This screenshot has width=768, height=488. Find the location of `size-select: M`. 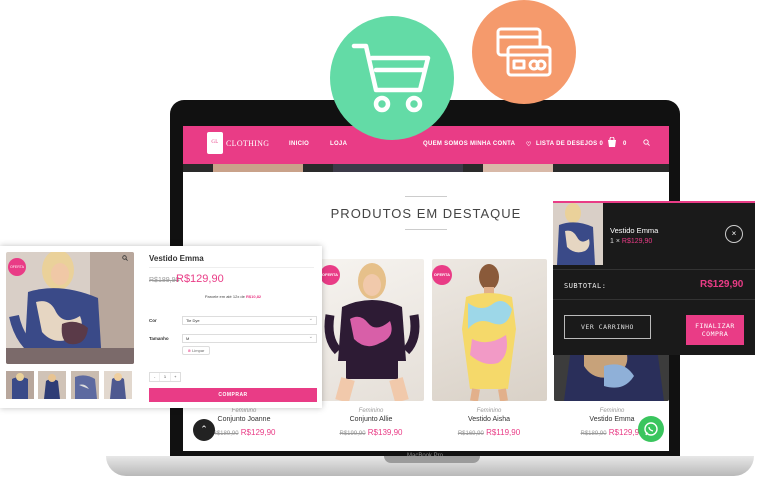

size-select: M is located at coordinates (249, 338).